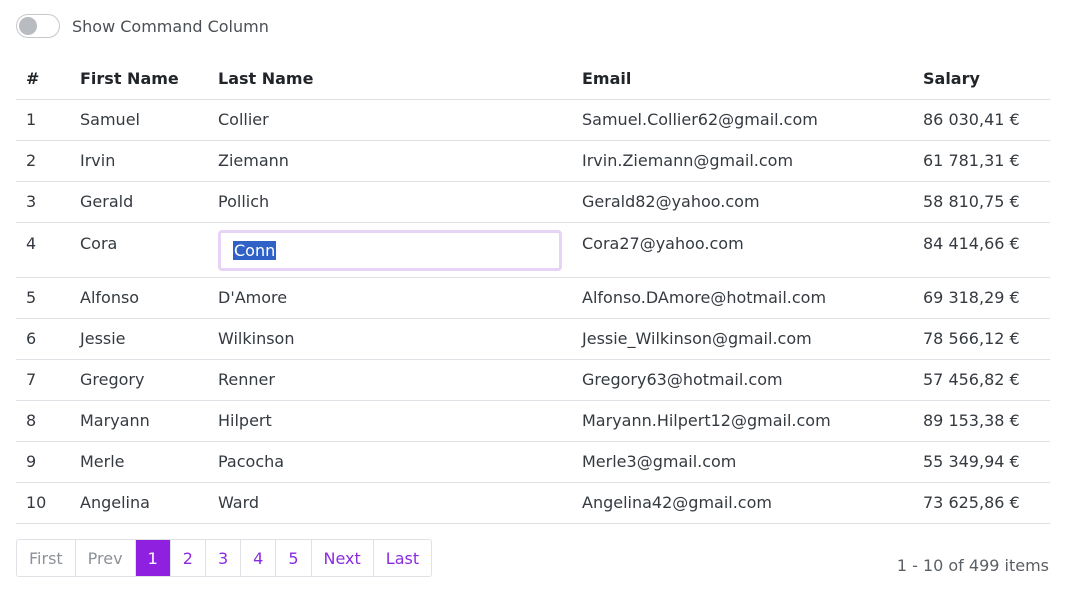 This screenshot has height=603, width=1065. What do you see at coordinates (981, 380) in the screenshot?
I see `cell-salary: 57 456,82 €` at bounding box center [981, 380].